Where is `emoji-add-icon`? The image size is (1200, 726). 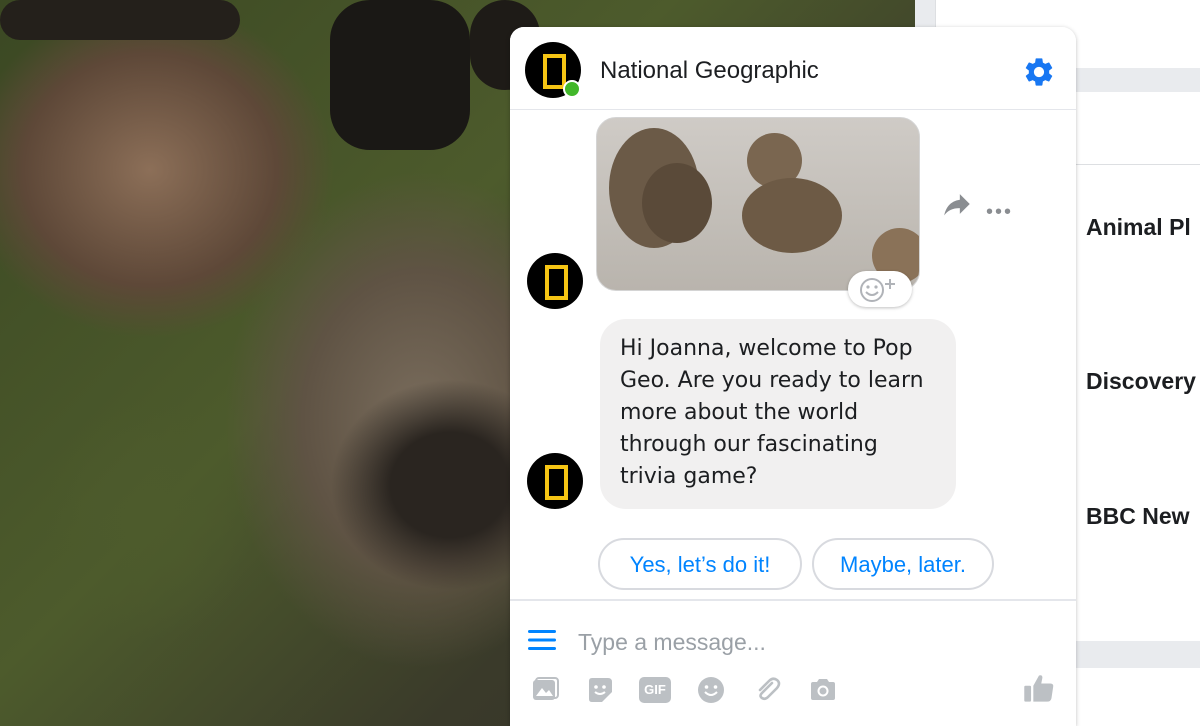
emoji-add-icon is located at coordinates (877, 290).